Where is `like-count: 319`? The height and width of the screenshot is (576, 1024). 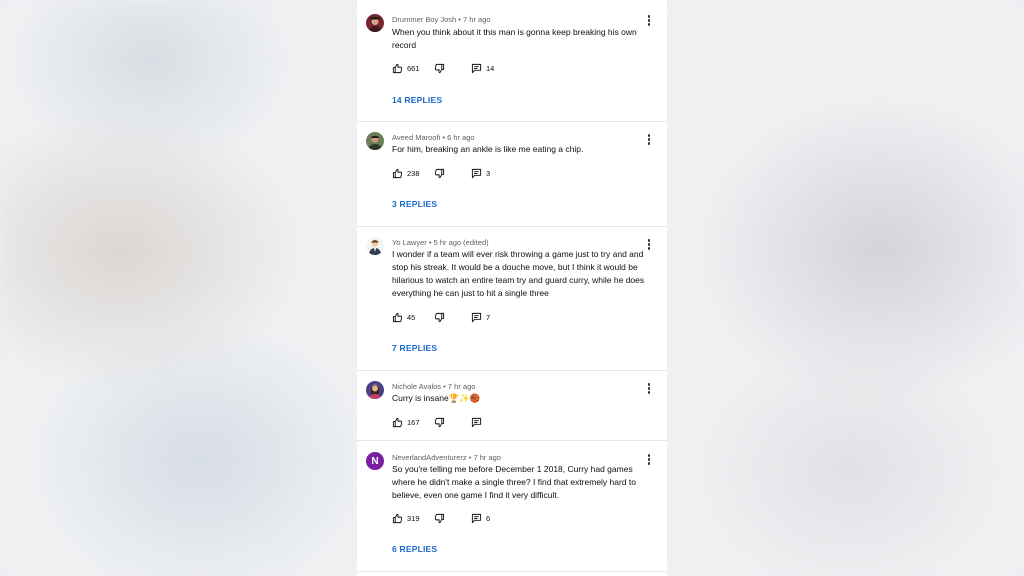
like-count: 319 is located at coordinates (413, 518).